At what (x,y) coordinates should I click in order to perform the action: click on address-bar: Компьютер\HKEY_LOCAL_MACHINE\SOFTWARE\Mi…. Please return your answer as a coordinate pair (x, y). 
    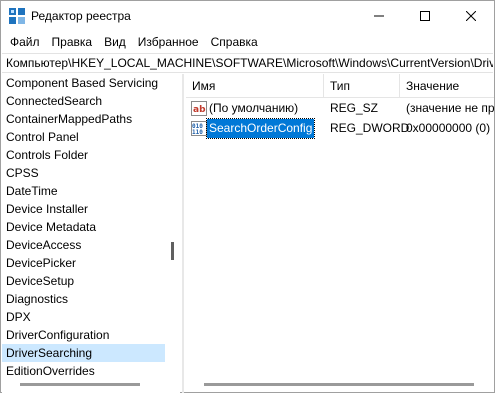
    Looking at the image, I should click on (247, 63).